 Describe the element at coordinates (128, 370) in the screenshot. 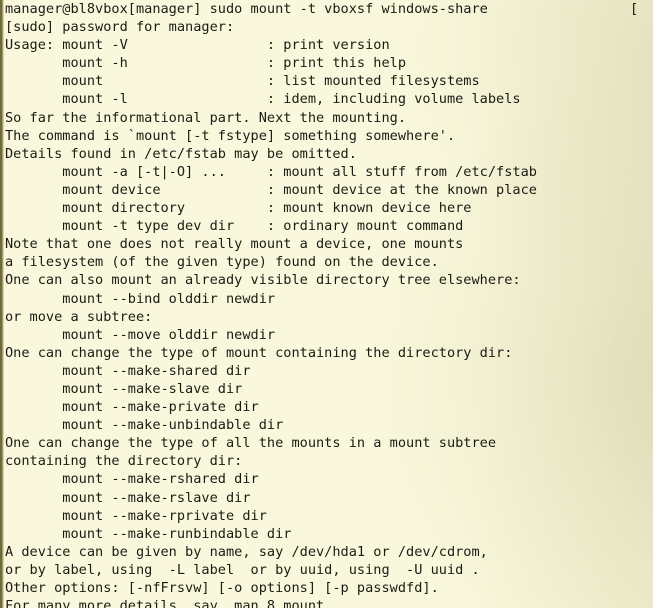

I see `terminal-line: mount --make-shared dir` at that location.